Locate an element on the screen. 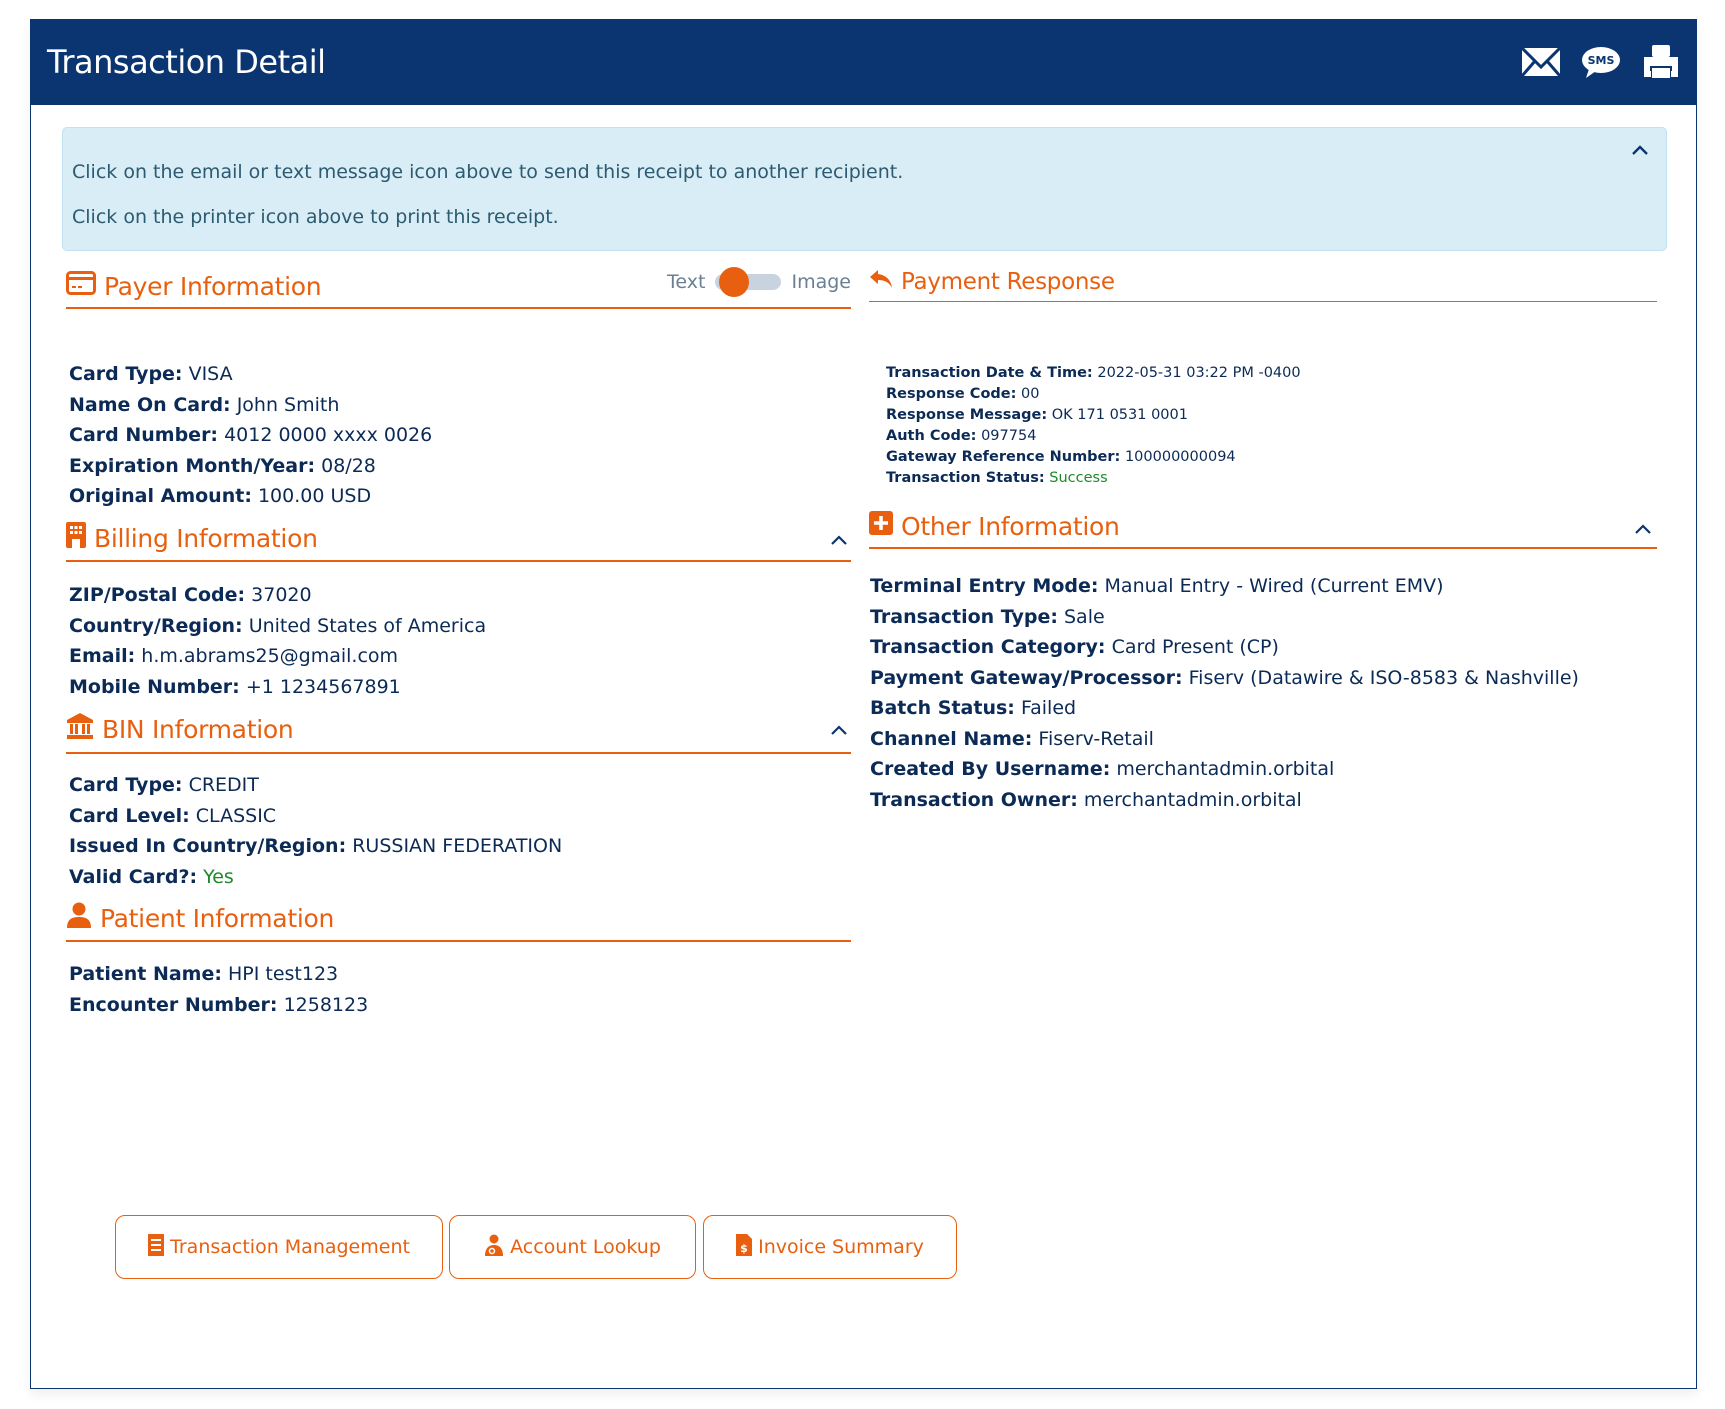  field-row: Card Number: 4012 0000 xxxx 0026 is located at coordinates (251, 435).